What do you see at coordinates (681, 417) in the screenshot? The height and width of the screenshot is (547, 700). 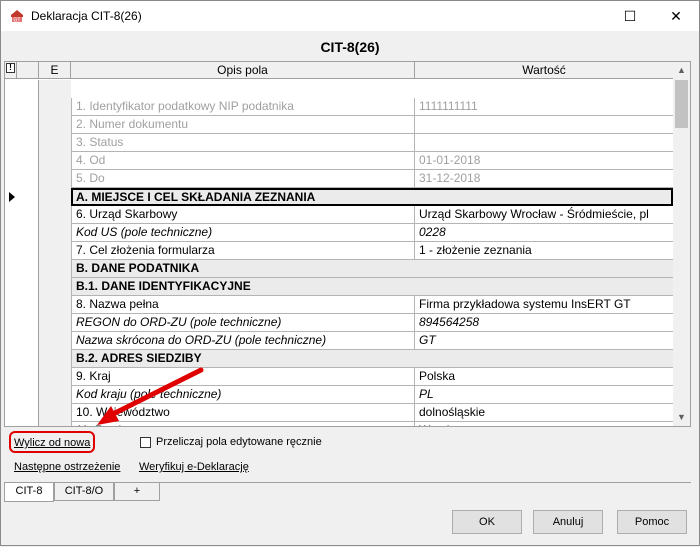 I see `scroll-down-icon: ▼` at bounding box center [681, 417].